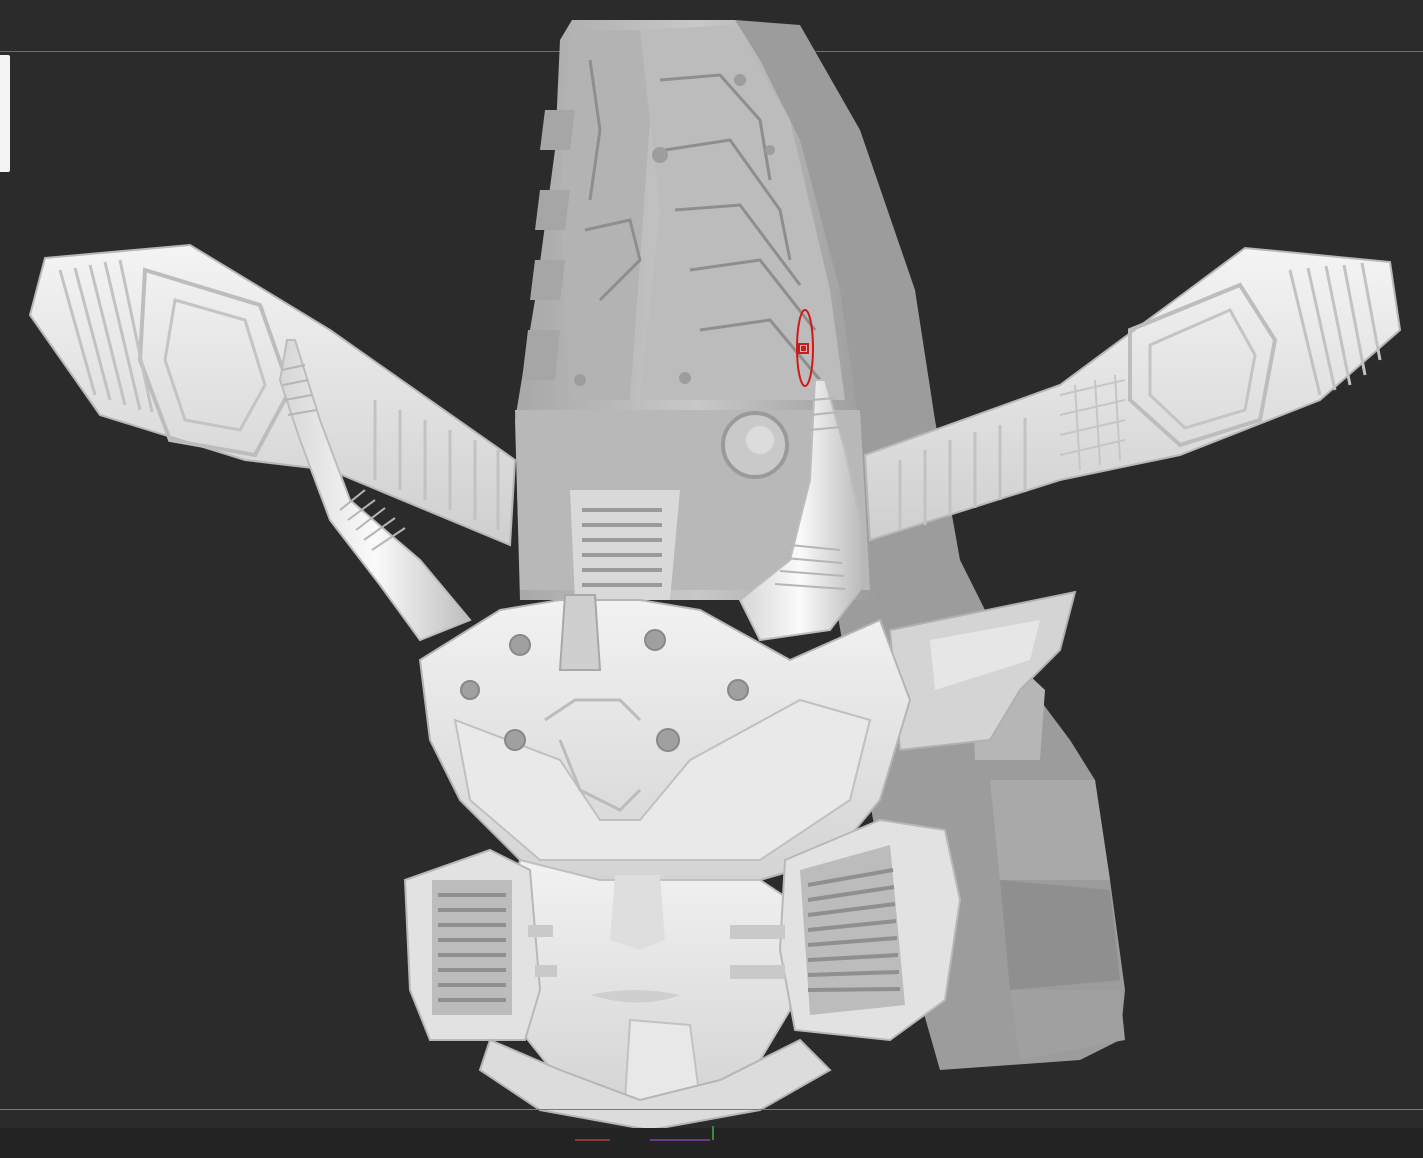  What do you see at coordinates (805, 349) in the screenshot?
I see `transpose-gizmo-icon` at bounding box center [805, 349].